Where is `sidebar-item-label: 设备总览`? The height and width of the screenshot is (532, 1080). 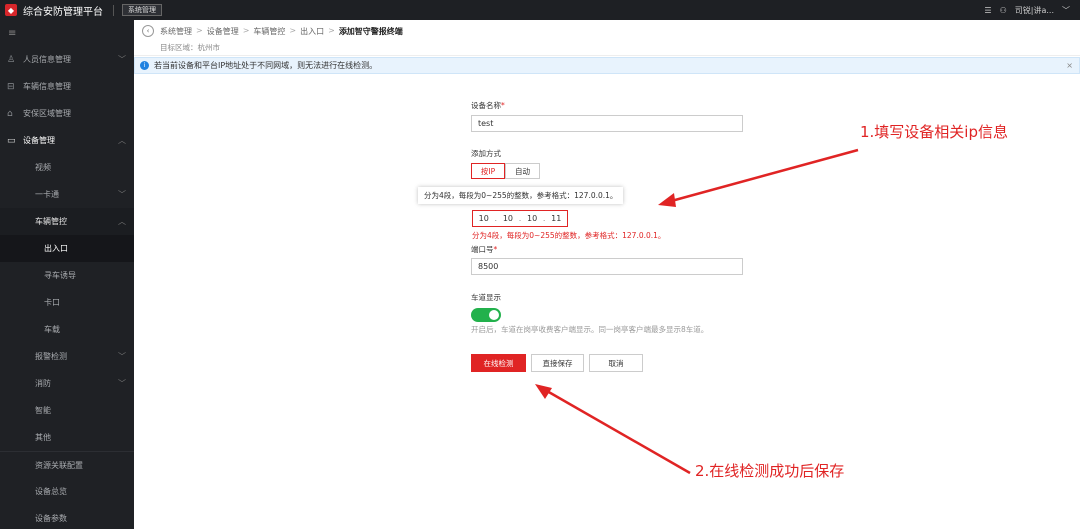 sidebar-item-label: 设备总览 is located at coordinates (51, 491).